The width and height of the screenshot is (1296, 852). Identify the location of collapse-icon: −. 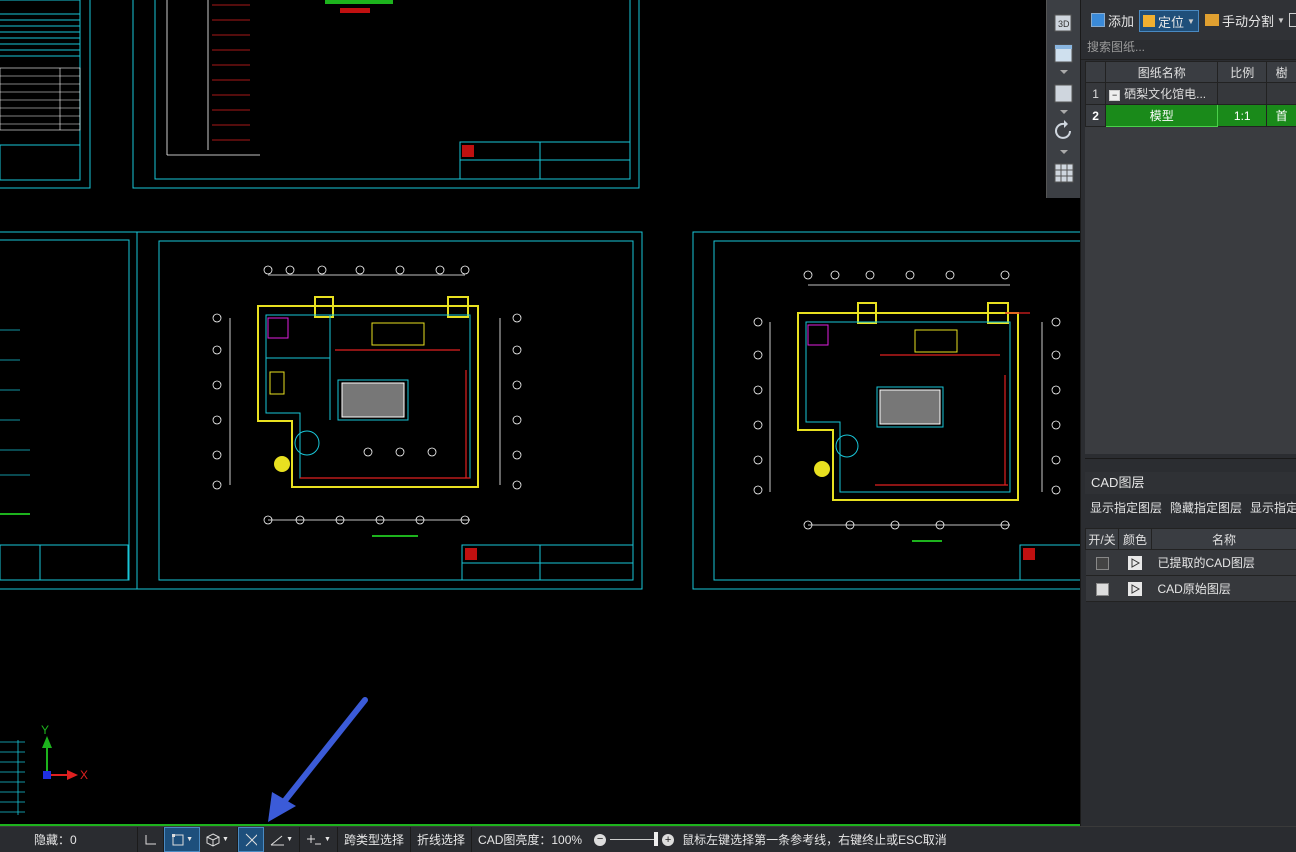
(1114, 95).